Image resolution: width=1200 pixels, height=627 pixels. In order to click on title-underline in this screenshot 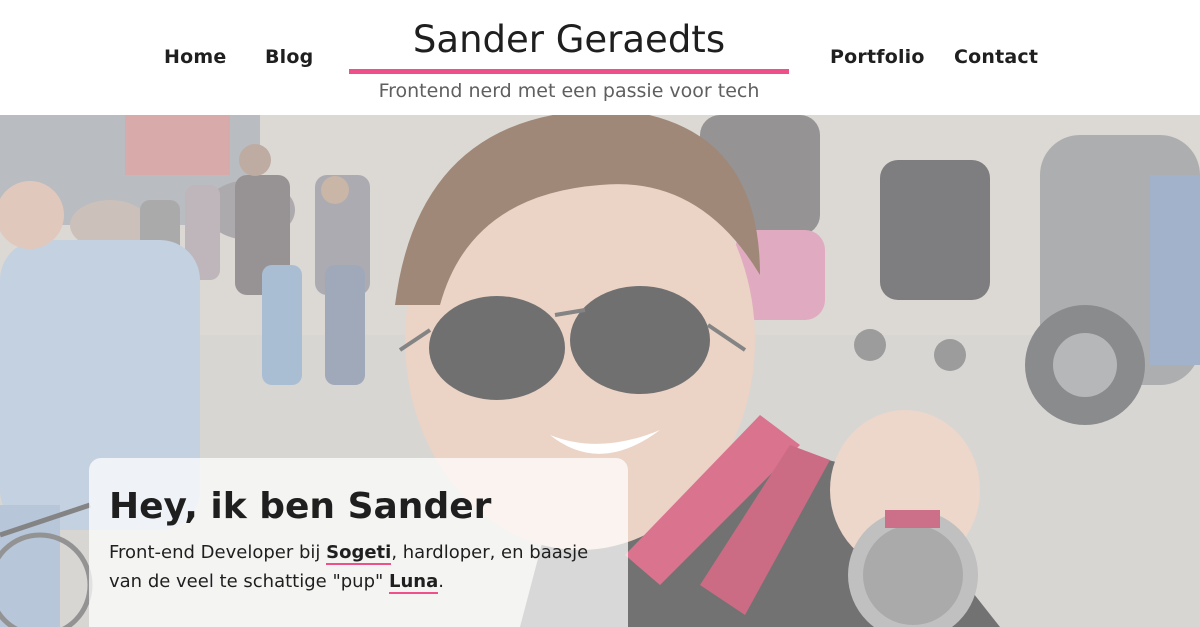, I will do `click(569, 71)`.